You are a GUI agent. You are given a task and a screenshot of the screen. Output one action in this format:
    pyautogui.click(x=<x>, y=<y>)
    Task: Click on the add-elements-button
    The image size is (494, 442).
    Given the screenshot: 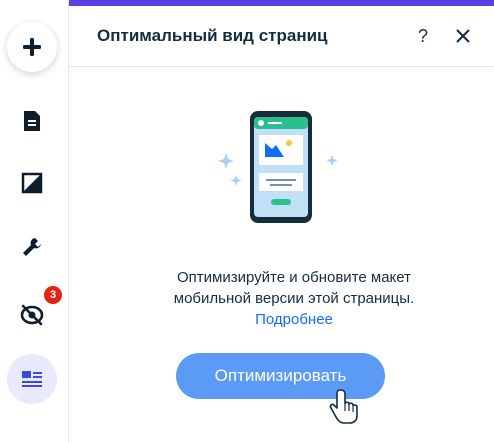 What is the action you would take?
    pyautogui.click(x=32, y=47)
    